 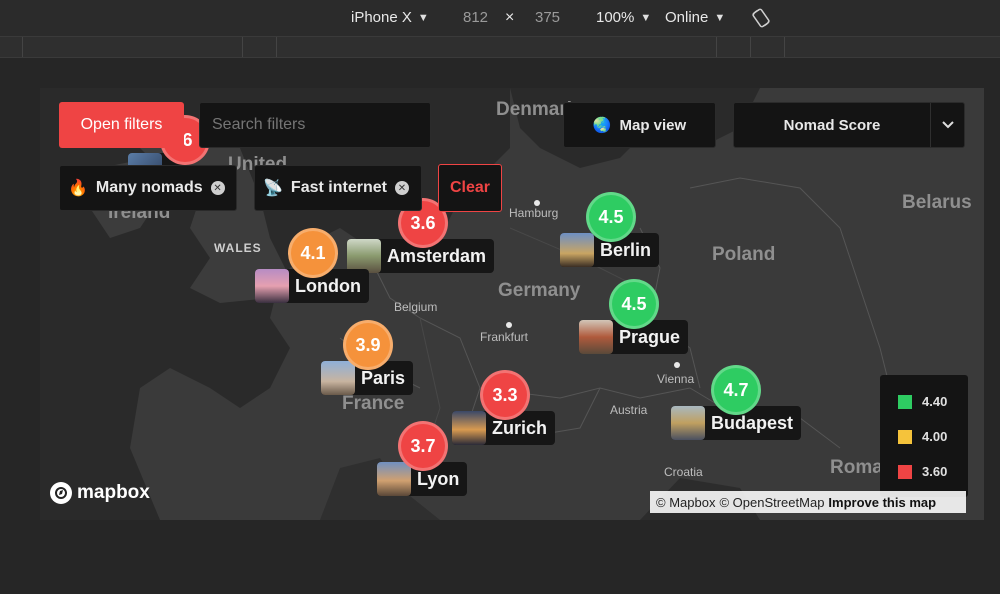 What do you see at coordinates (687, 17) in the screenshot?
I see `network-value: Online` at bounding box center [687, 17].